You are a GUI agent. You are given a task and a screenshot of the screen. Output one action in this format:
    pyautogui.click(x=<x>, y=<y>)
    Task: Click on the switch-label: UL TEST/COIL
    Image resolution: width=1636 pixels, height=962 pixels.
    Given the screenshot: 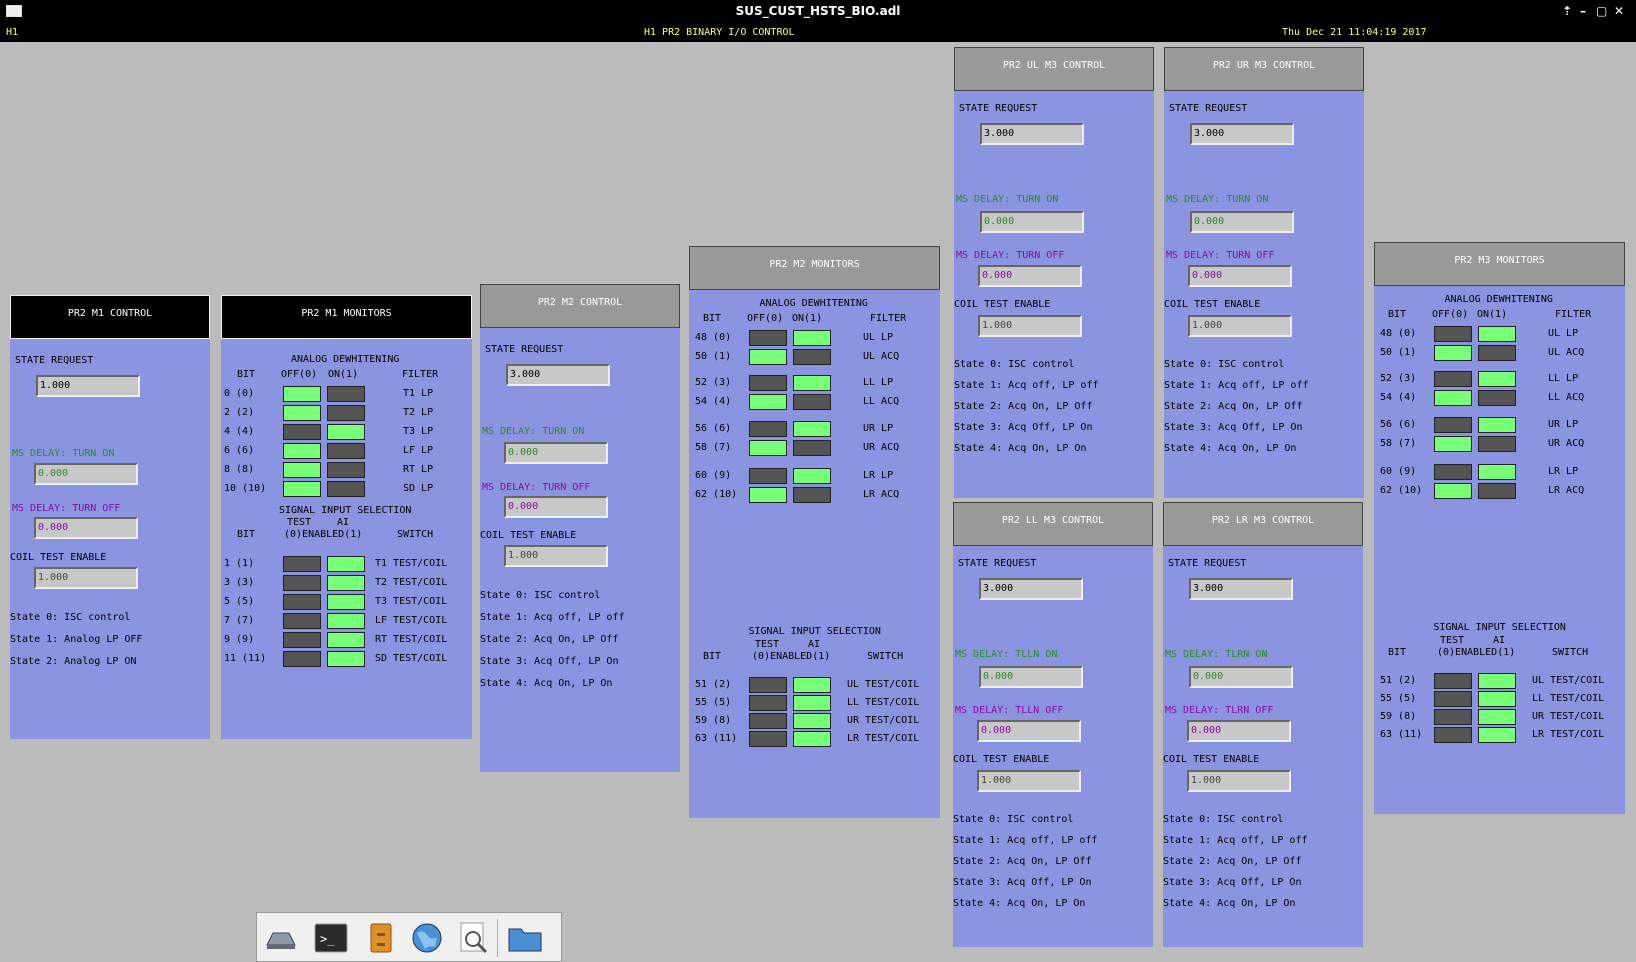 What is the action you would take?
    pyautogui.click(x=1568, y=680)
    